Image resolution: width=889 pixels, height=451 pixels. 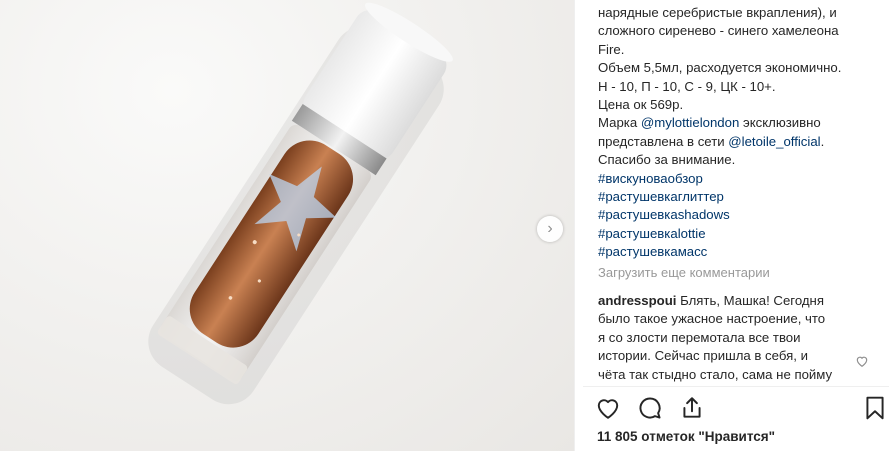 What do you see at coordinates (641, 105) in the screenshot?
I see `caption-line: Цена ок 569р.` at bounding box center [641, 105].